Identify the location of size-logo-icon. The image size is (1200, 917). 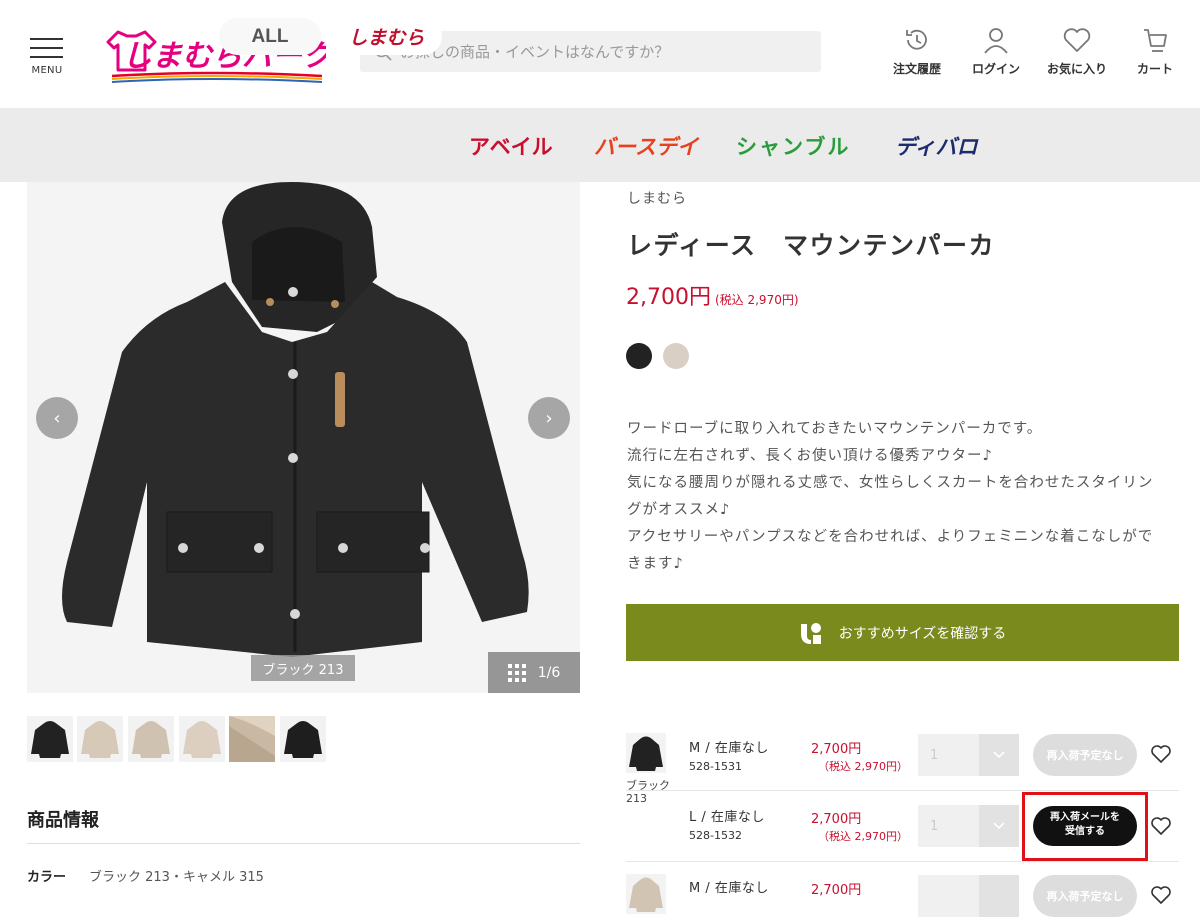
(810, 633).